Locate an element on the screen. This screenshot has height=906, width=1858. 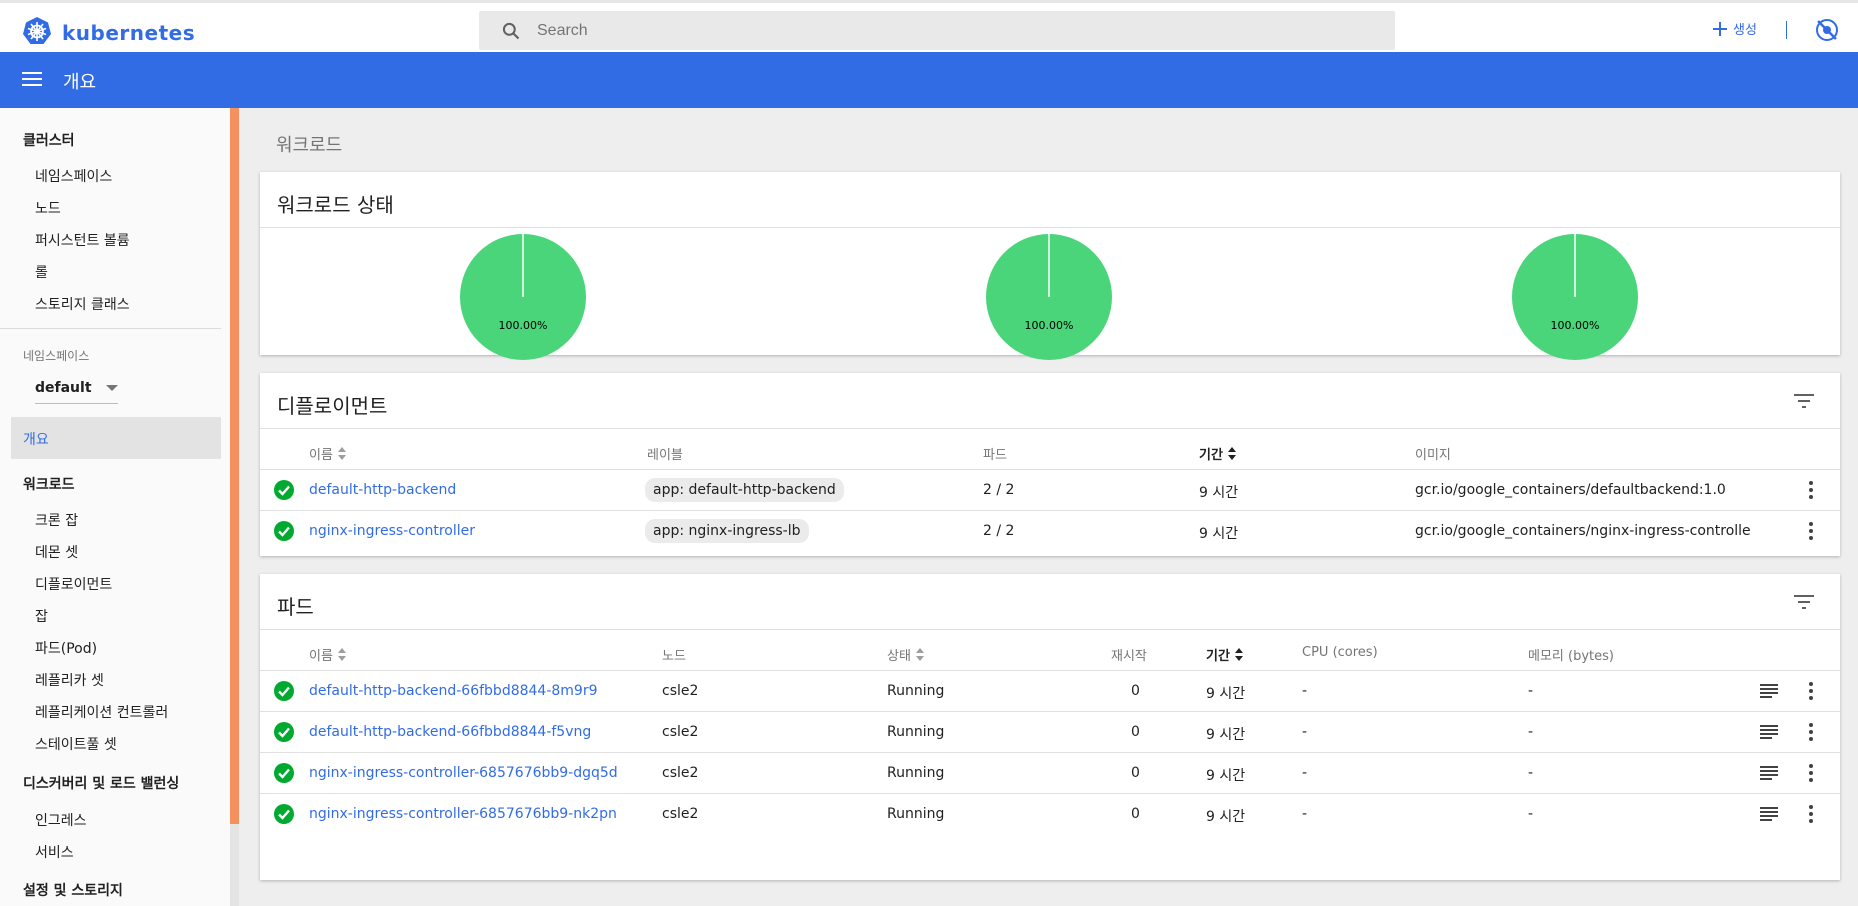
header-label: 레이블 is located at coordinates (665, 455).